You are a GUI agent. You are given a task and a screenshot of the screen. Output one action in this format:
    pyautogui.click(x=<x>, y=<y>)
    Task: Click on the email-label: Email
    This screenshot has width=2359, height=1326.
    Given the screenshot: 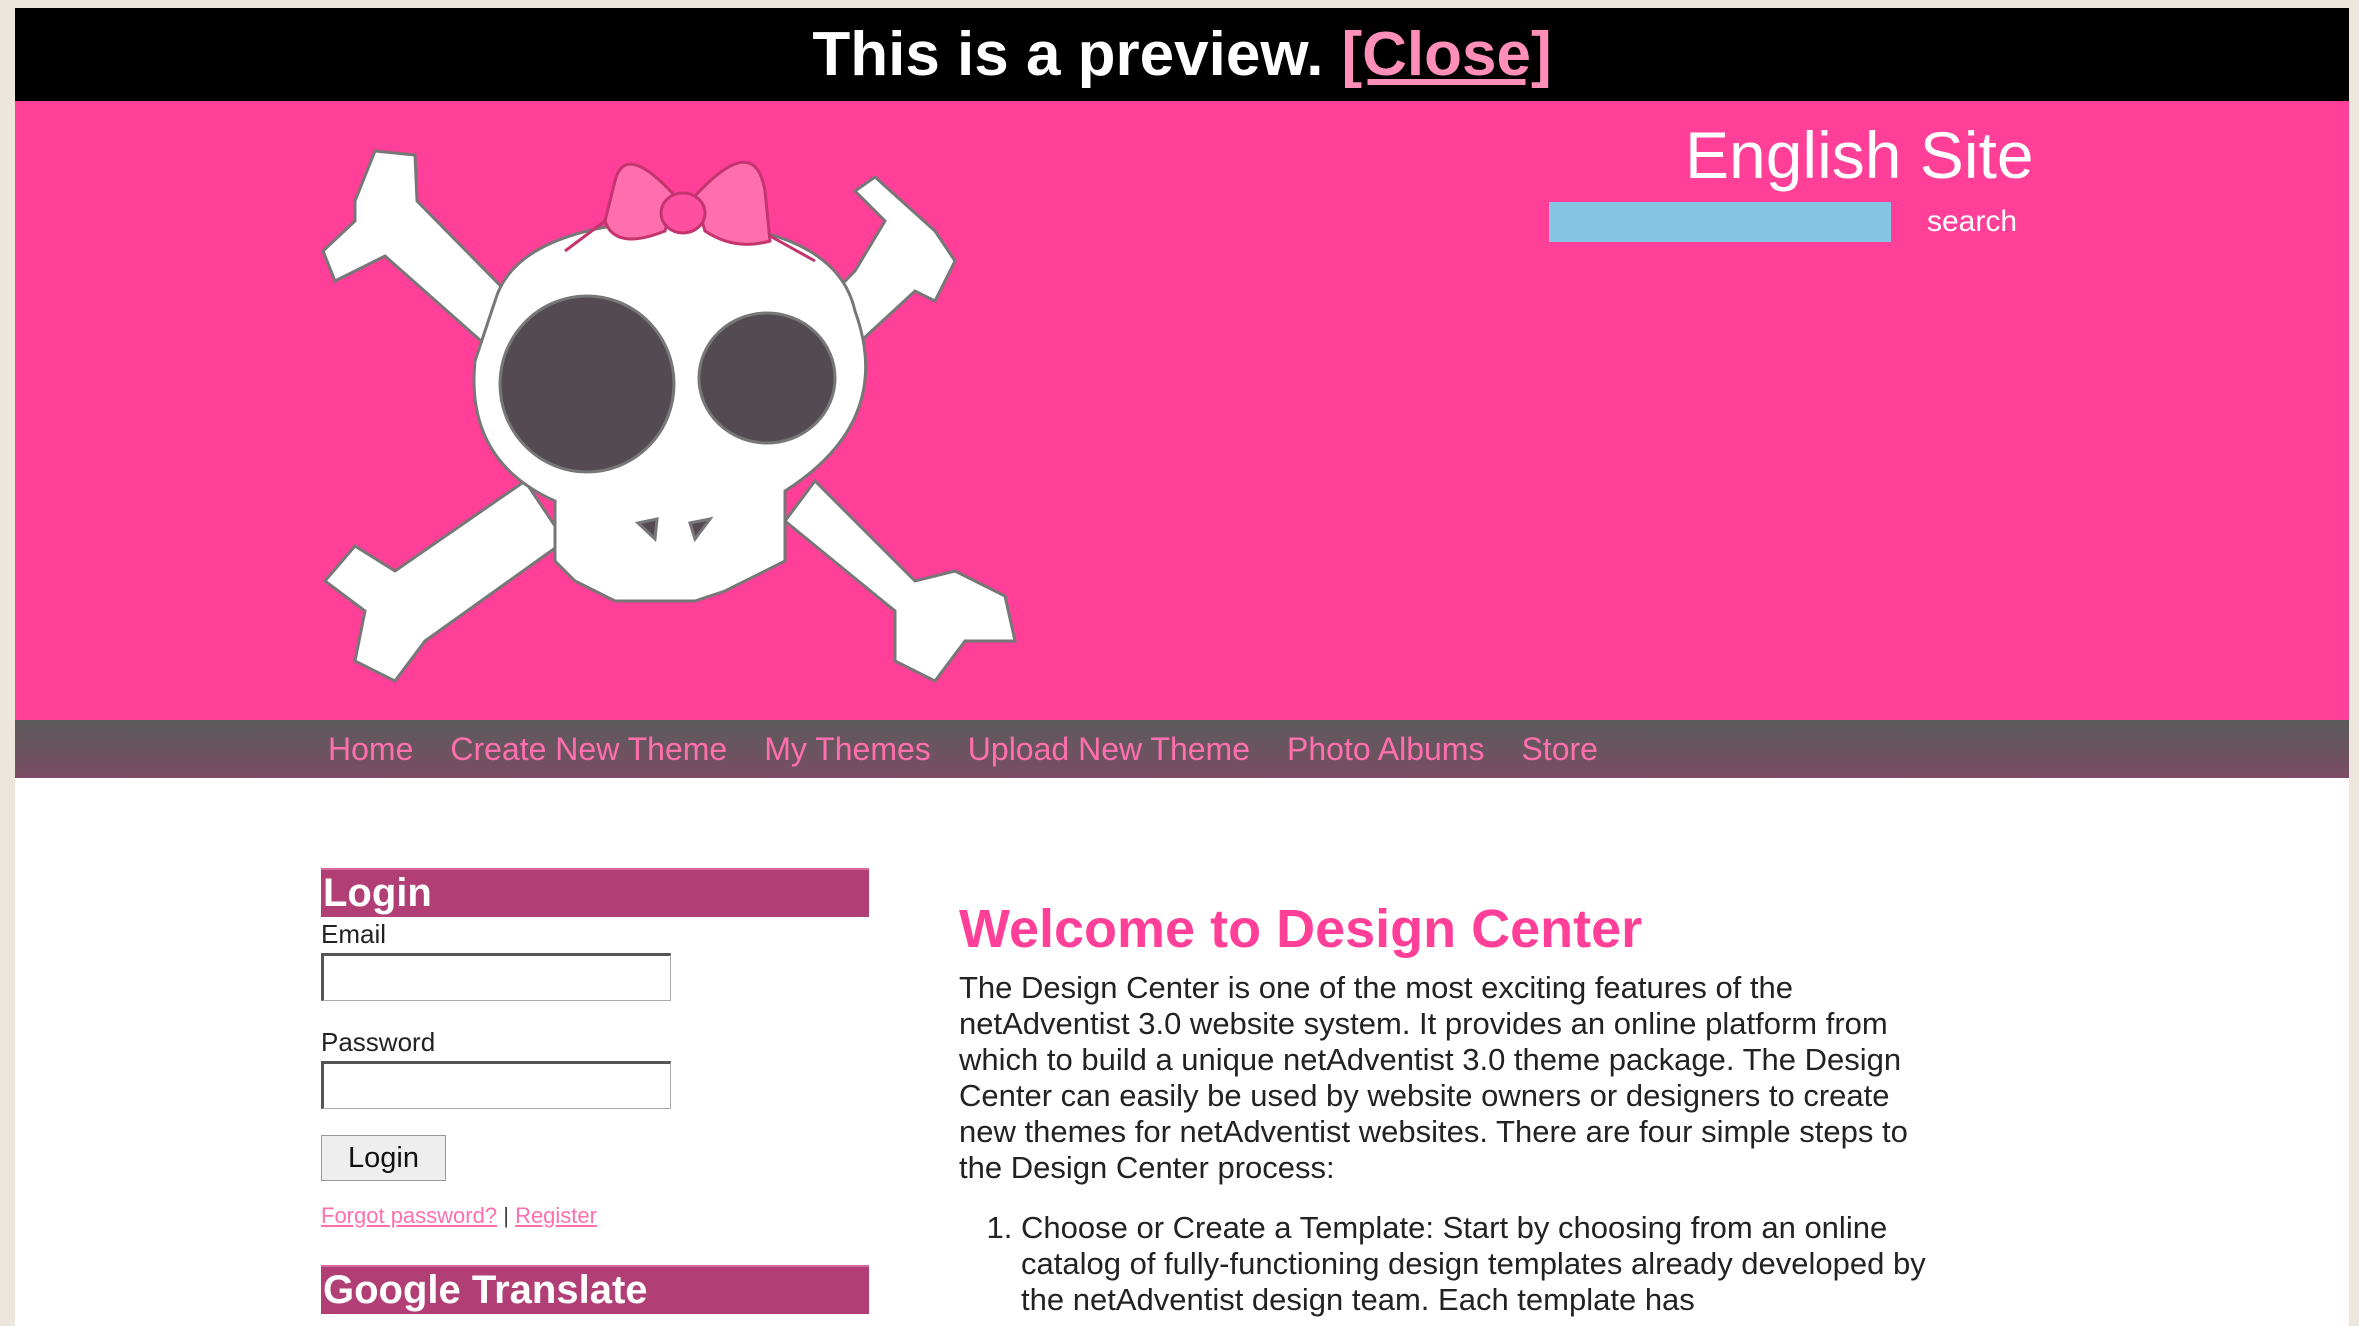 What is the action you would take?
    pyautogui.click(x=354, y=934)
    